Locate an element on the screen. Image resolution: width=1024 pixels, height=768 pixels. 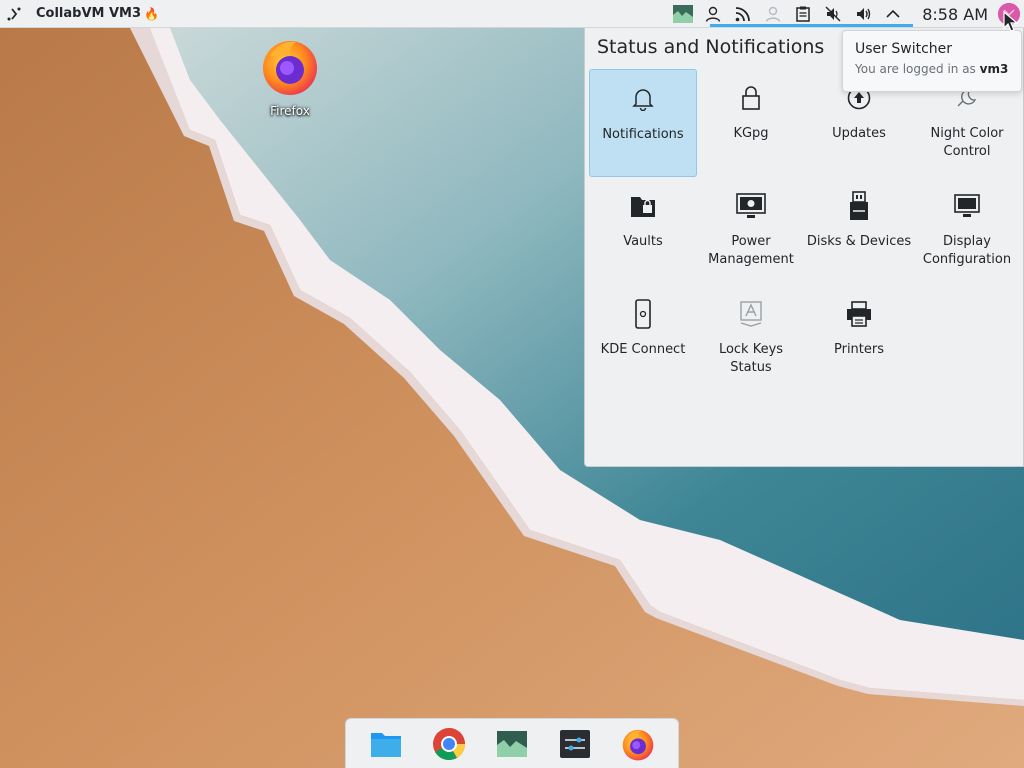
application-launcher-button is located at coordinates (14, 14).